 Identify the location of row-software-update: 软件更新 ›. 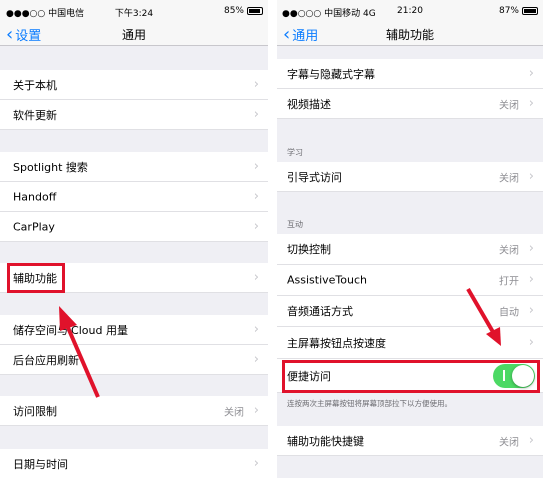
(134, 115).